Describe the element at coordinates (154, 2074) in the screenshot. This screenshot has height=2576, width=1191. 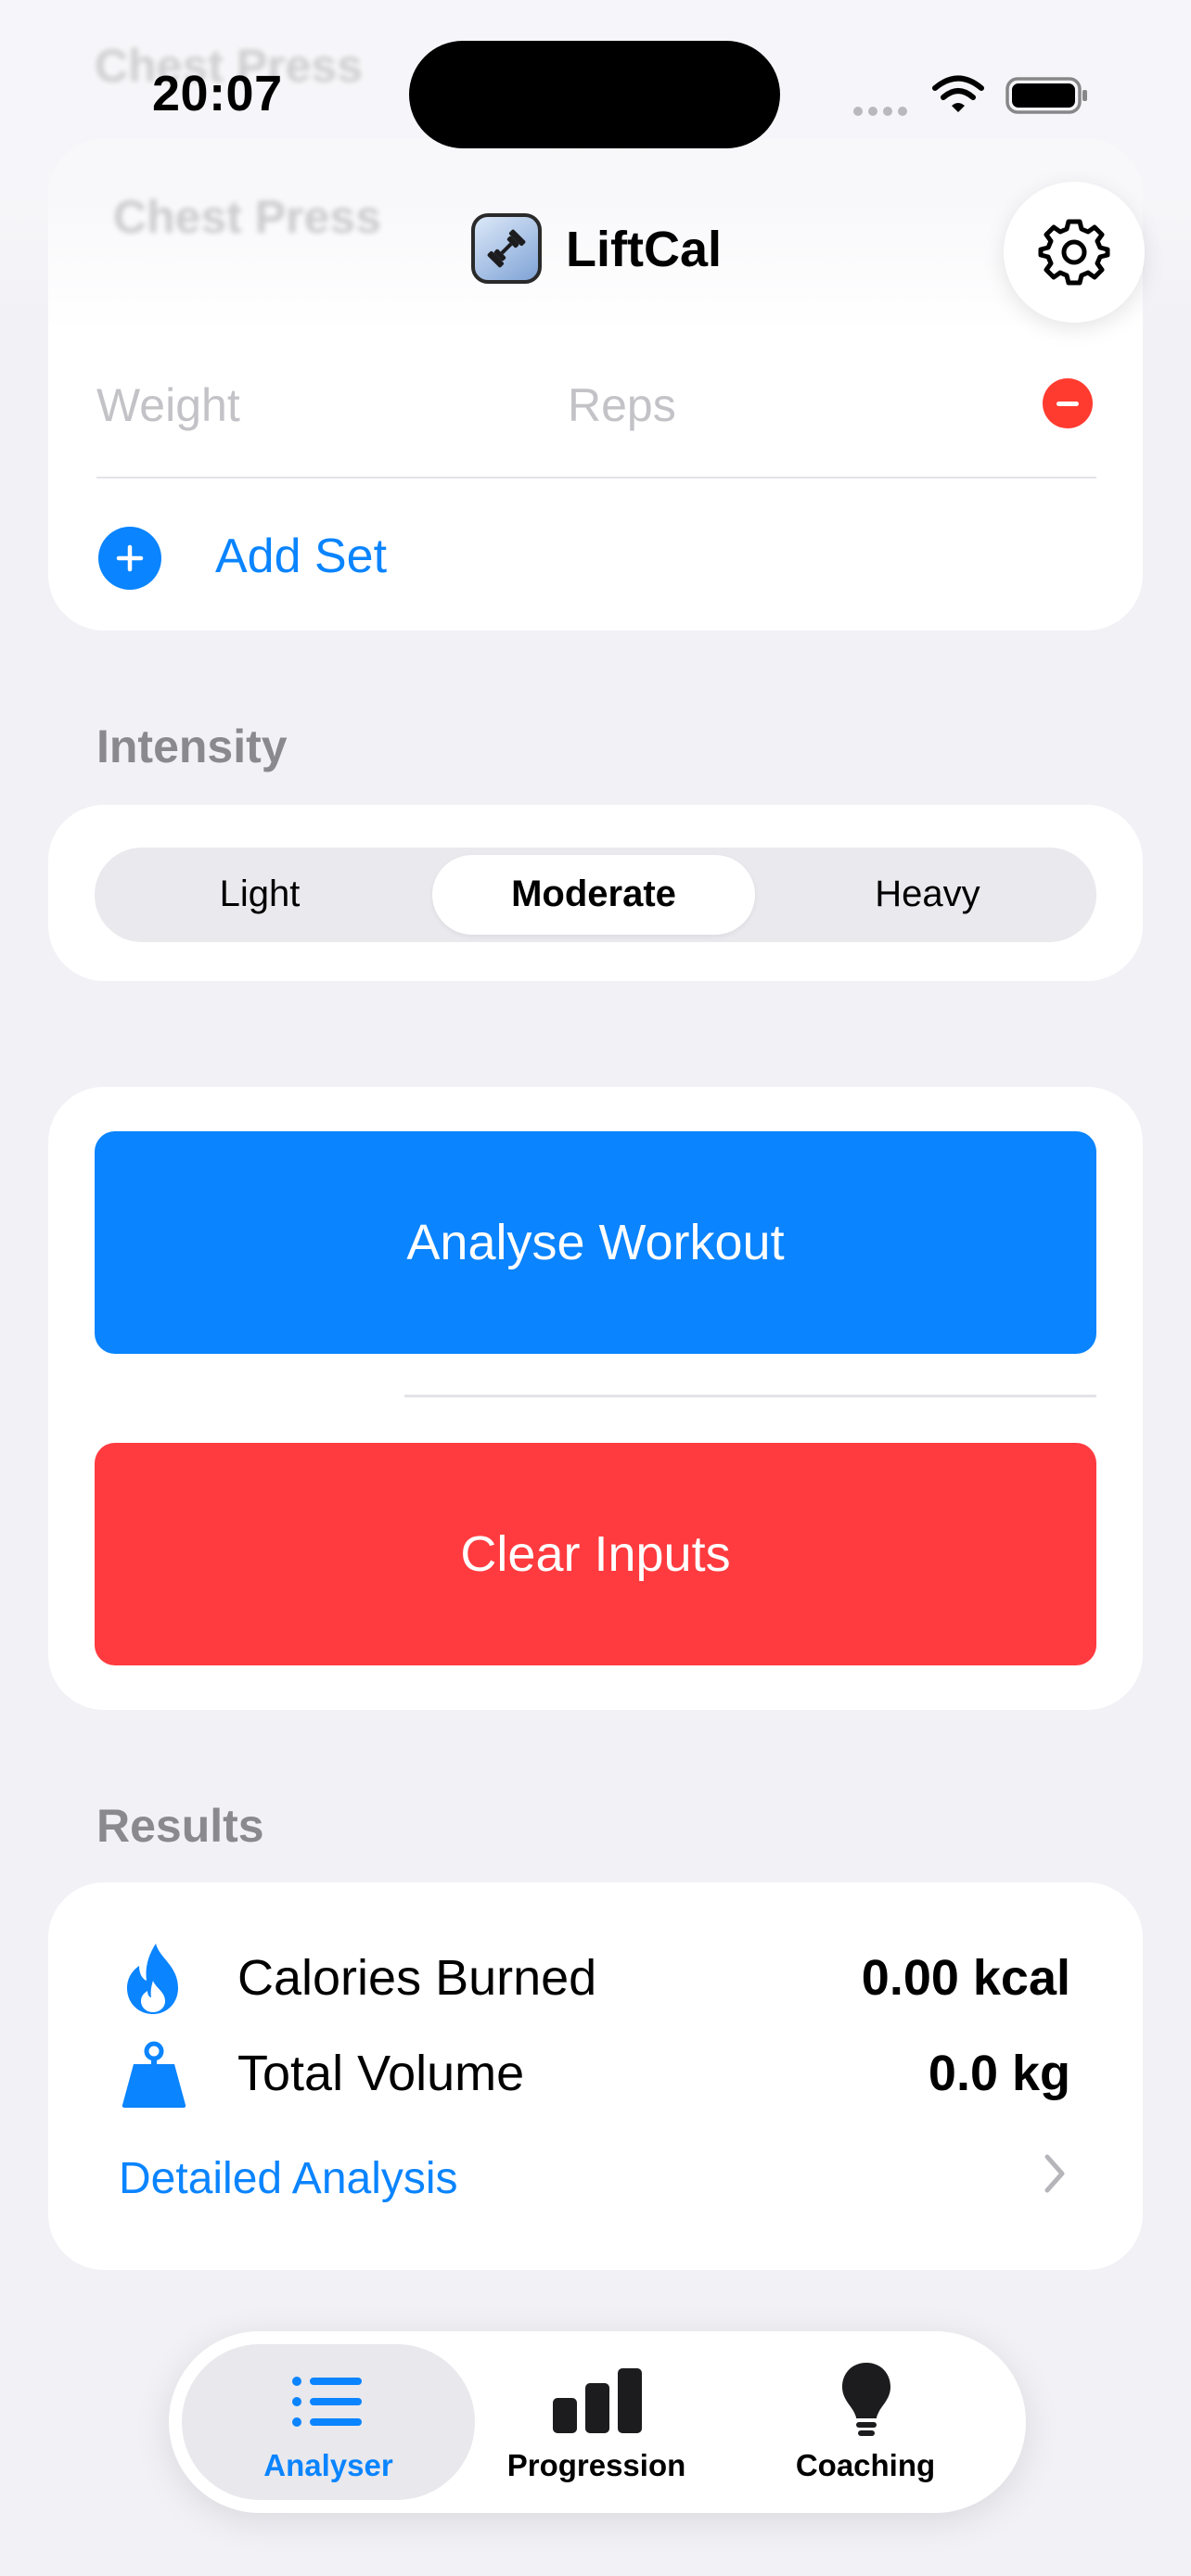
I see `weight-icon` at that location.